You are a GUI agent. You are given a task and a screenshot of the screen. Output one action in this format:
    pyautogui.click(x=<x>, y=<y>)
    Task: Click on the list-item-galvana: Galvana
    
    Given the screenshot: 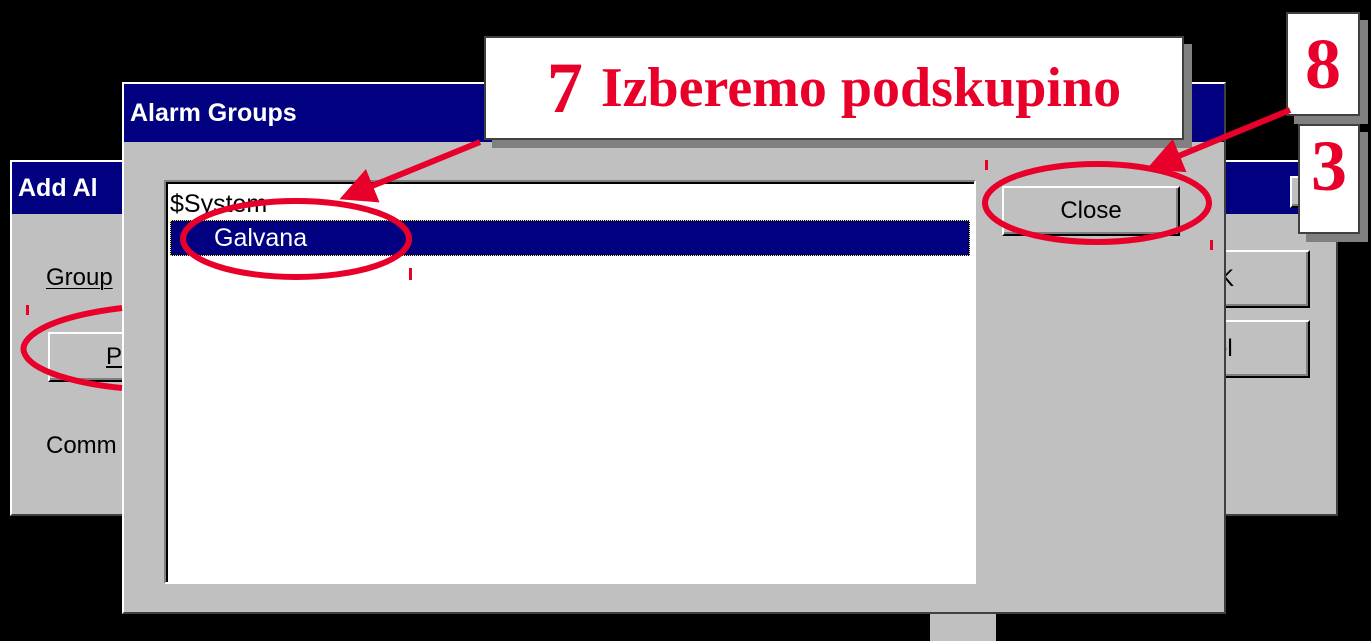 What is the action you would take?
    pyautogui.click(x=570, y=238)
    